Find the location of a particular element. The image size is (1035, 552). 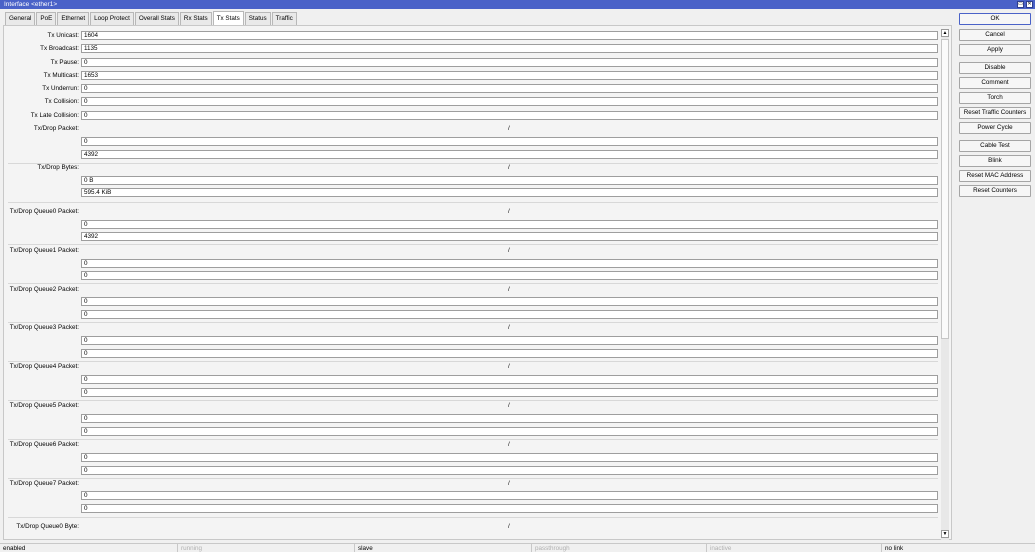

queue0-drop-field: 4392 is located at coordinates (509, 236).